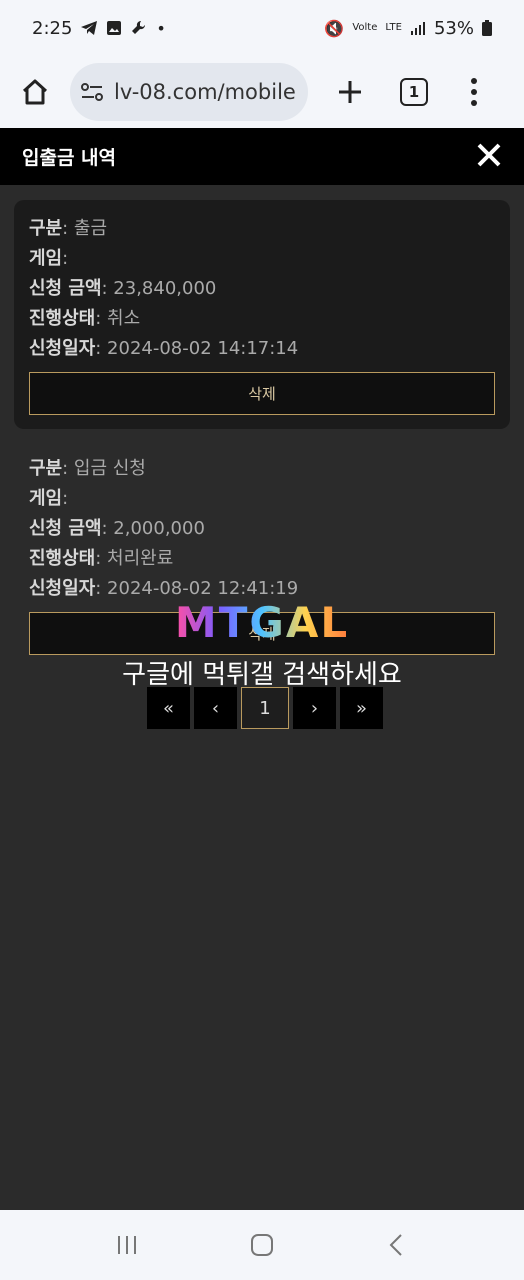 The height and width of the screenshot is (1280, 524). I want to click on wrench-icon, so click(139, 27).